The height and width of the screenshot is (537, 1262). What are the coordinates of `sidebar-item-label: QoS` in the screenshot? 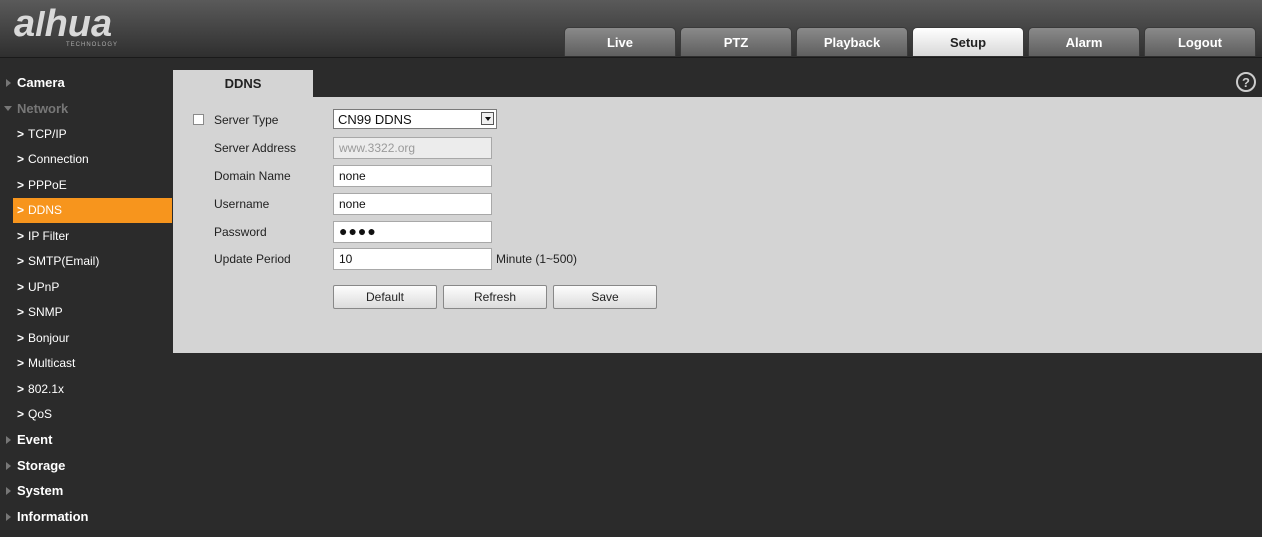 It's located at (40, 414).